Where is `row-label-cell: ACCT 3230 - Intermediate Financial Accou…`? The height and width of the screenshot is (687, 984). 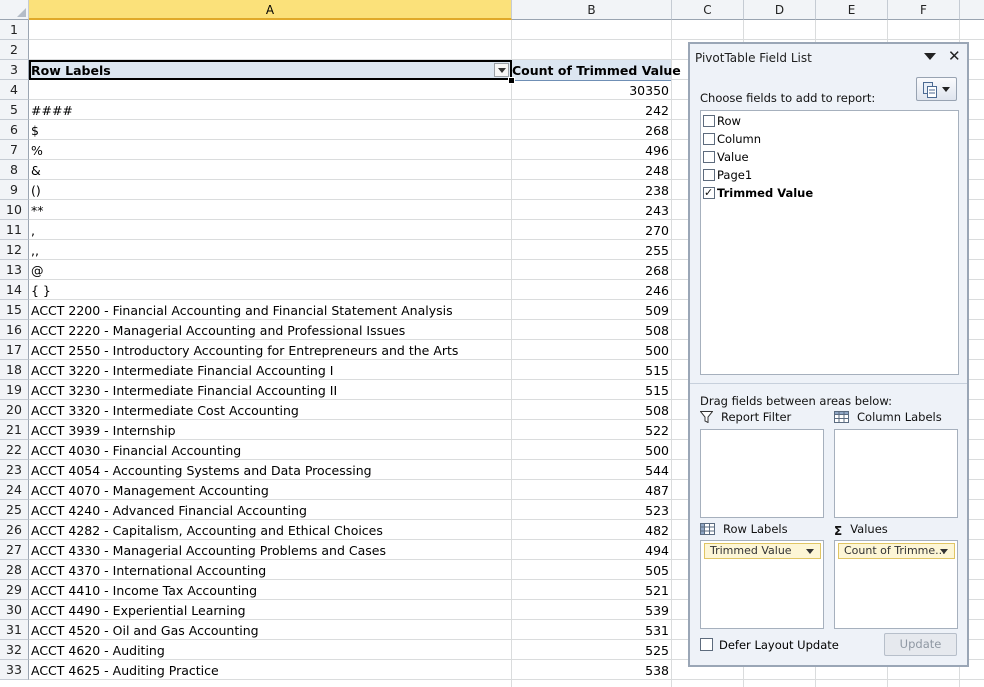 row-label-cell: ACCT 3230 - Intermediate Financial Accou… is located at coordinates (270, 390).